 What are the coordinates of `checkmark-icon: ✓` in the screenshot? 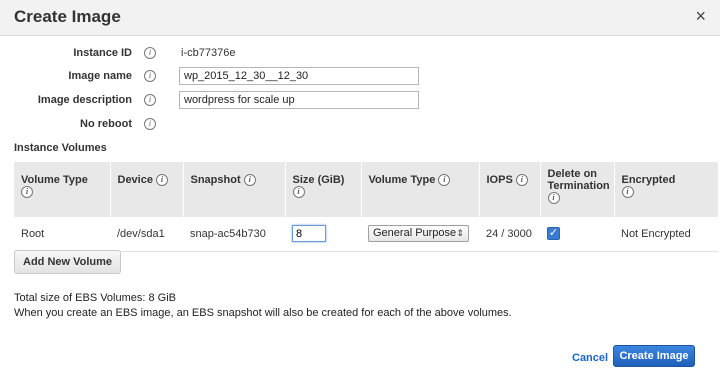 It's located at (553, 233).